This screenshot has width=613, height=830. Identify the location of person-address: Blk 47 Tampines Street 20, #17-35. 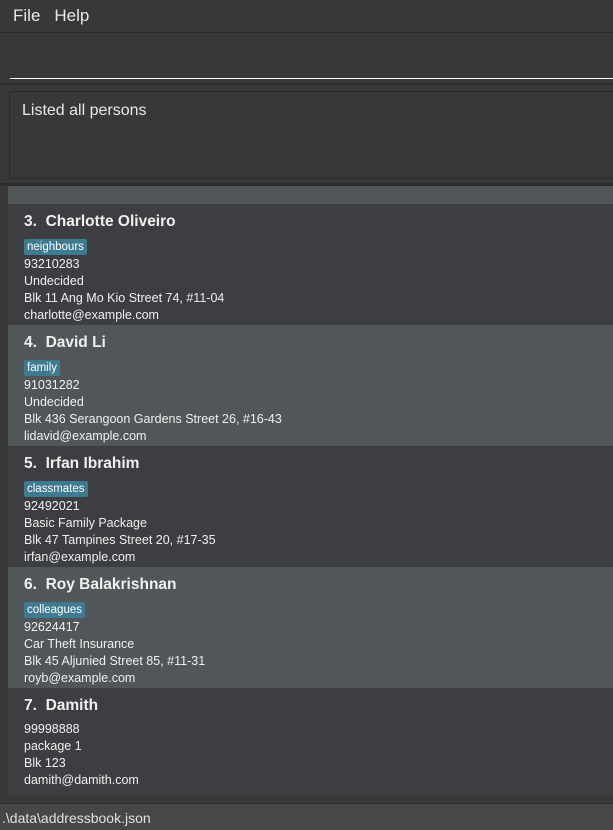
(120, 540).